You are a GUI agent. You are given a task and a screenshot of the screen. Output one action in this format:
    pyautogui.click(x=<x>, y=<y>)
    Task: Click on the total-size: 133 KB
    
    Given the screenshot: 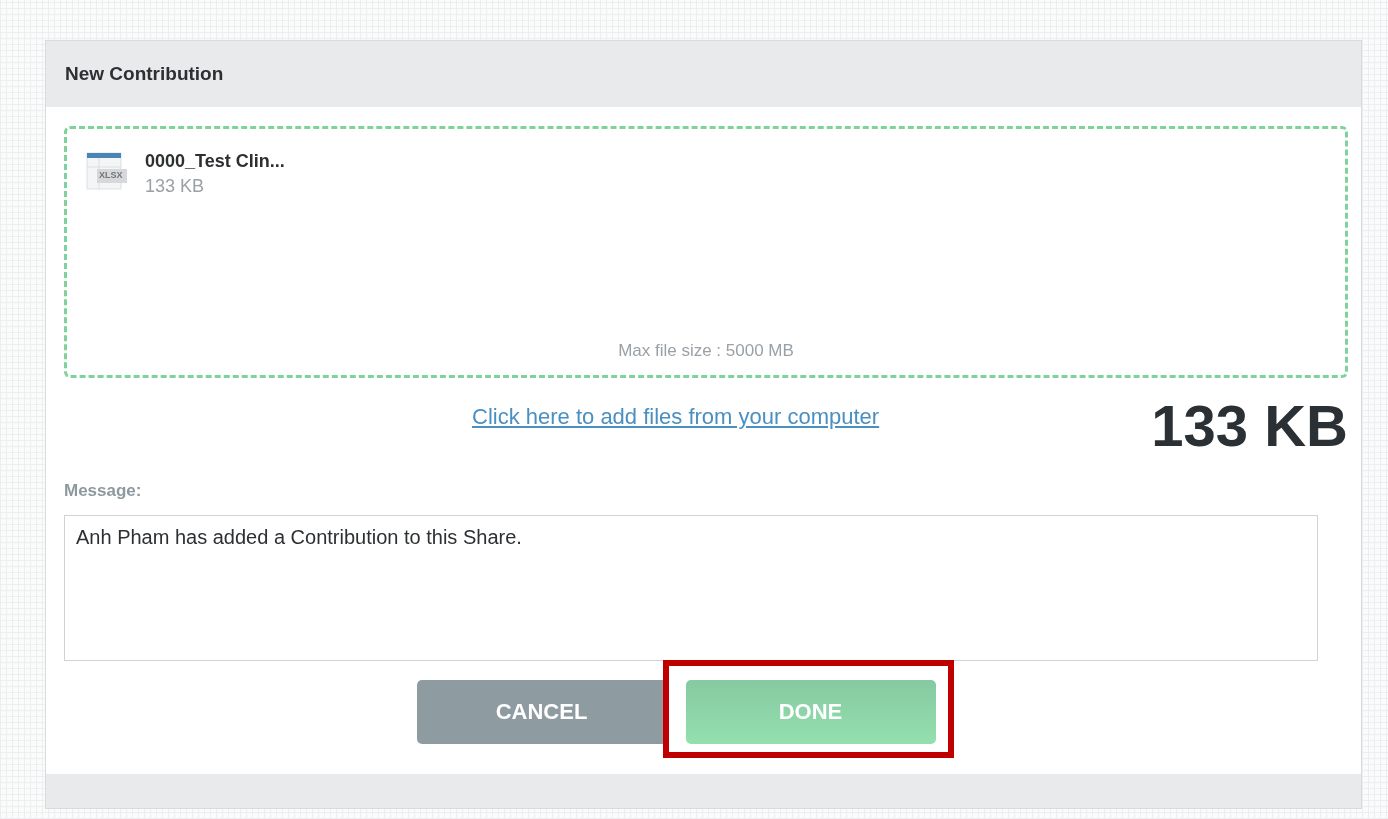 What is the action you would take?
    pyautogui.click(x=1249, y=425)
    